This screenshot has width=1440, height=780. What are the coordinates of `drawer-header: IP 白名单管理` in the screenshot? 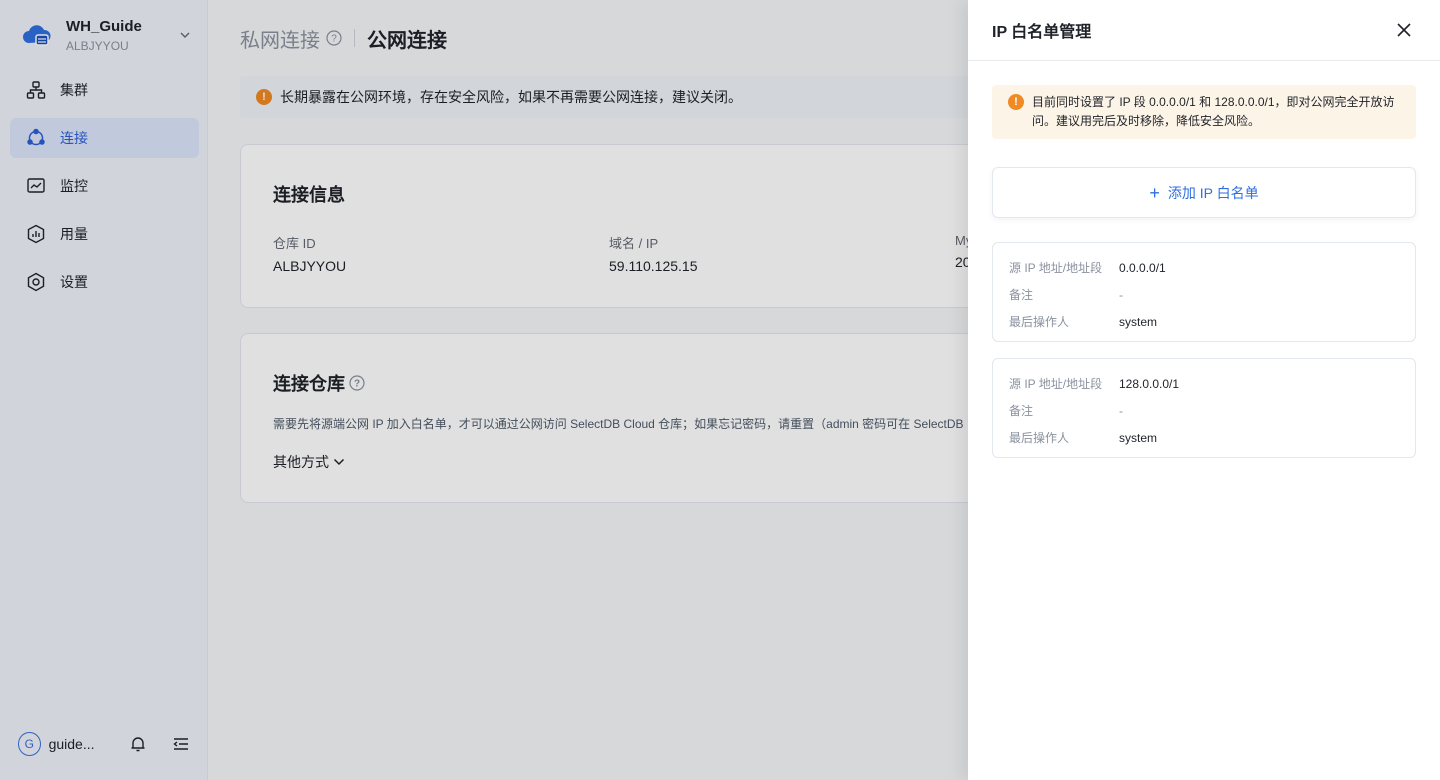 It's located at (1204, 30).